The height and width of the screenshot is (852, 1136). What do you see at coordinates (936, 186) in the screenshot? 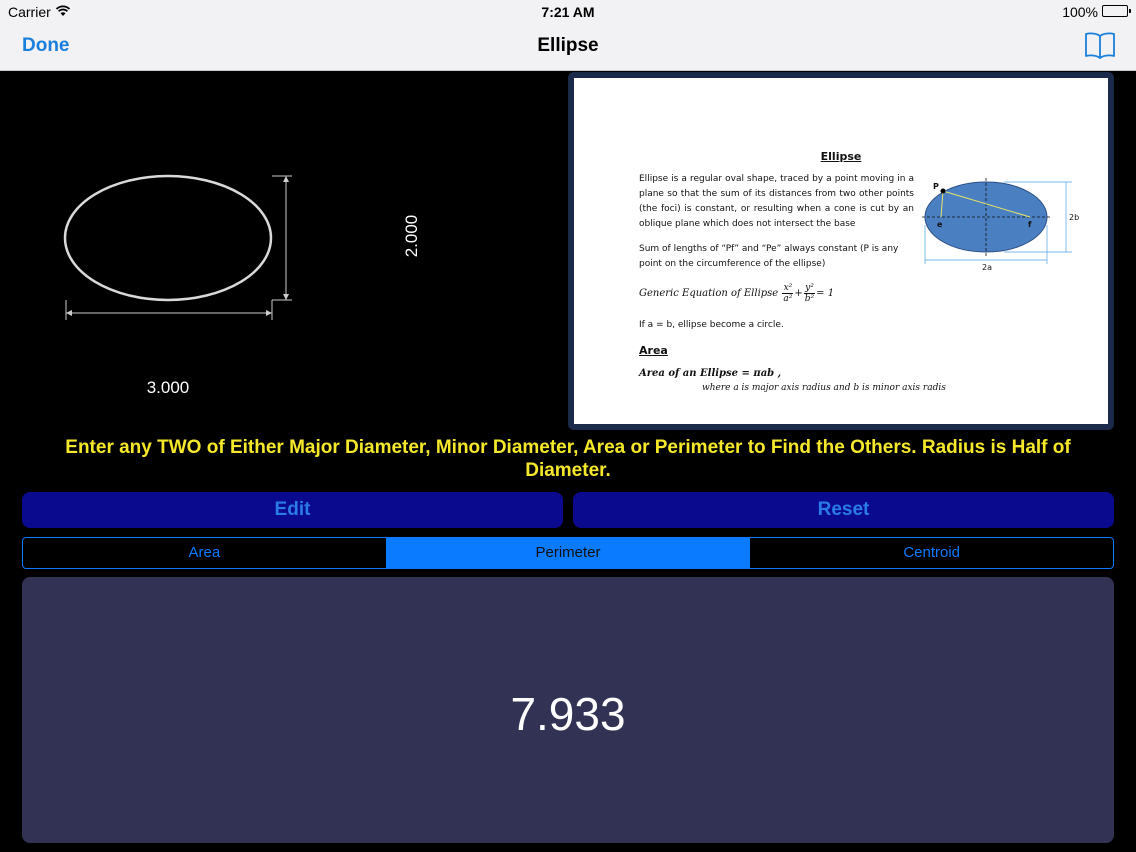
I see `svg-text: P` at bounding box center [936, 186].